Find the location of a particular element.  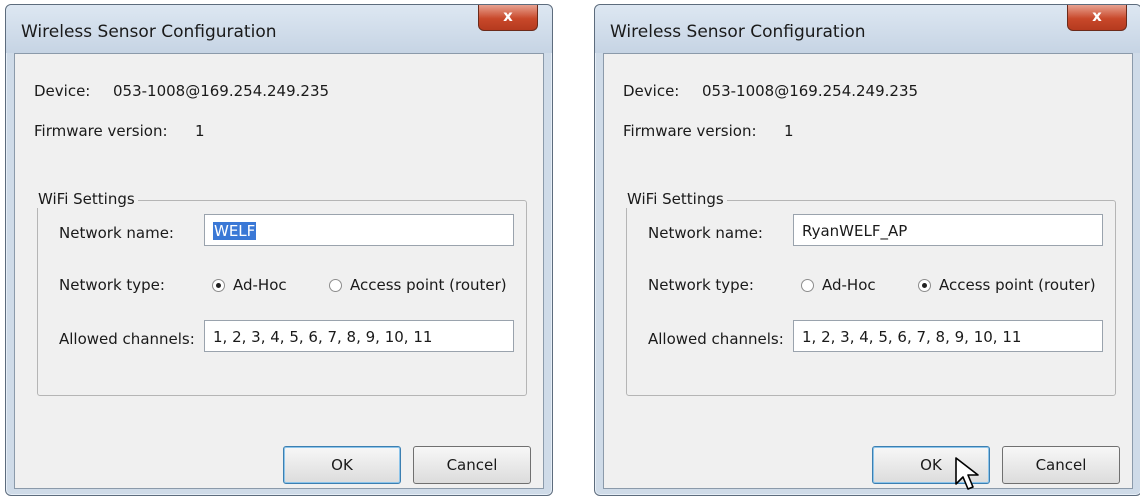

network-name-input: RyanWELF_AP is located at coordinates (948, 230).